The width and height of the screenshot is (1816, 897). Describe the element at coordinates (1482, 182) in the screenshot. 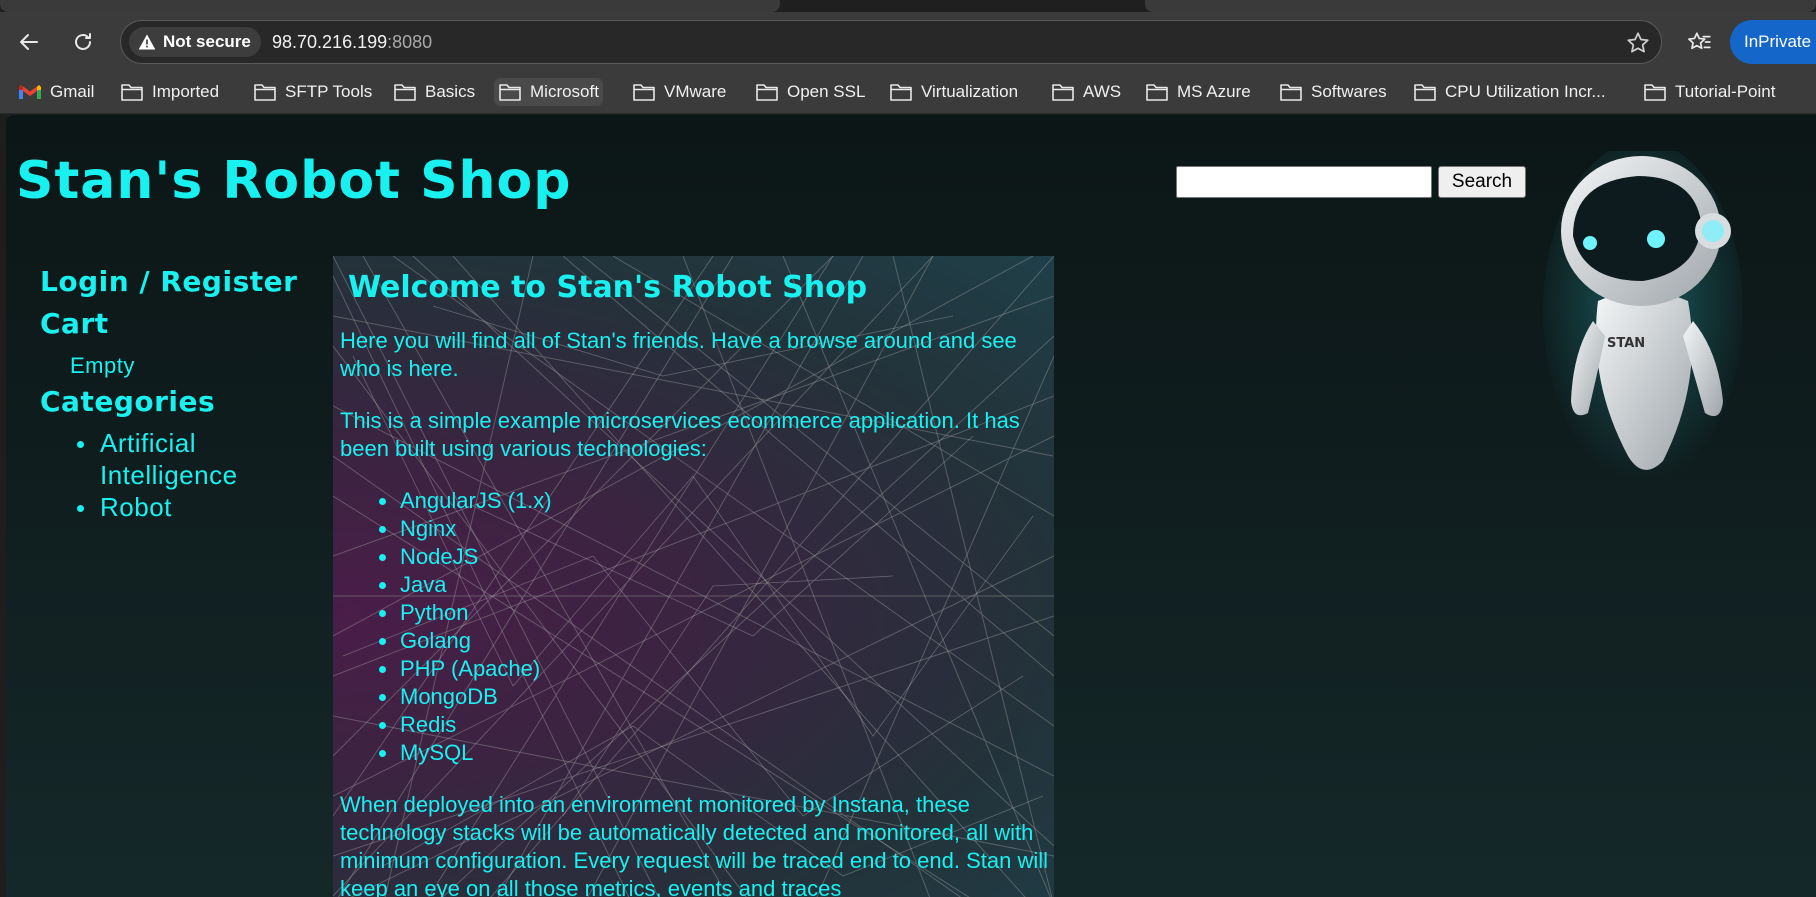

I see `search-button: Search` at that location.